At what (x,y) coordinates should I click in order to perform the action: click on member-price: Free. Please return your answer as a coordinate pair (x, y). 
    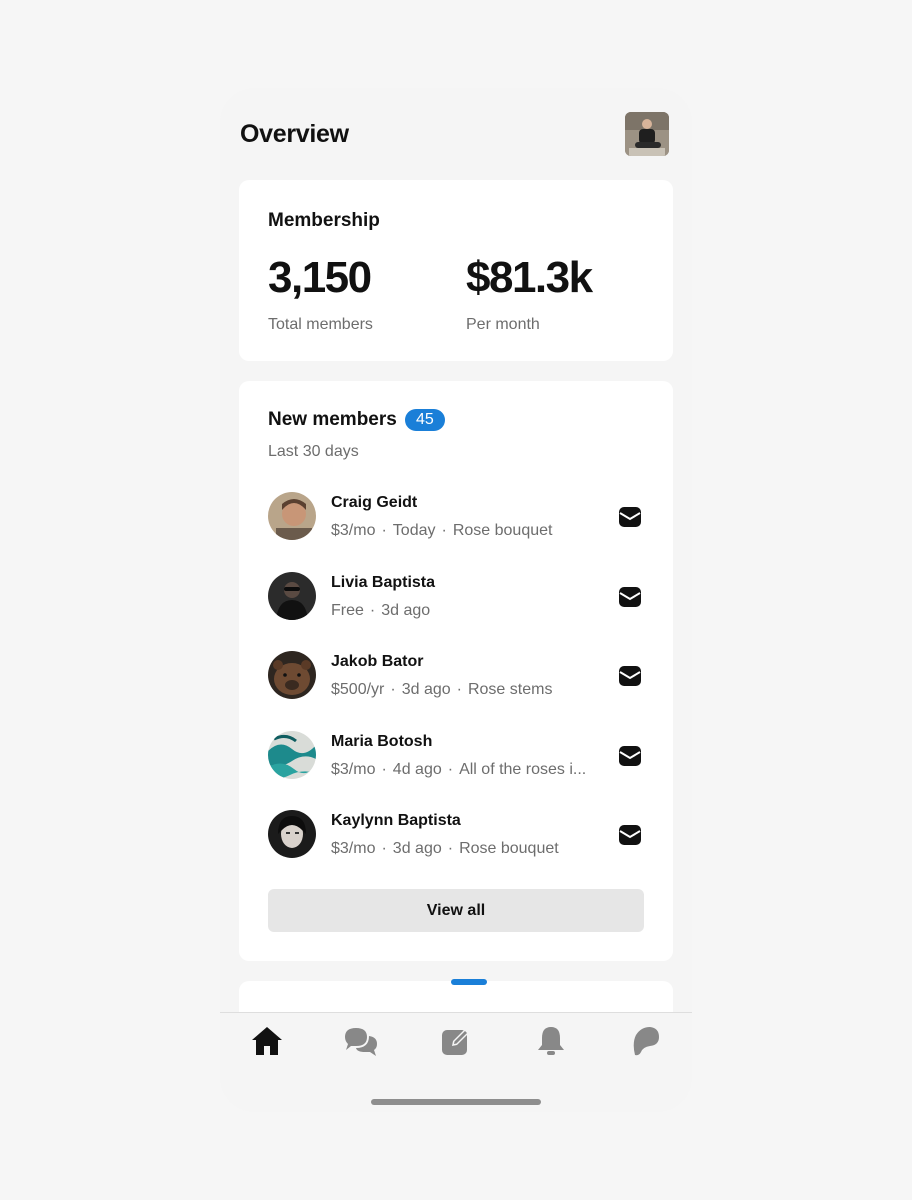
    Looking at the image, I should click on (347, 610).